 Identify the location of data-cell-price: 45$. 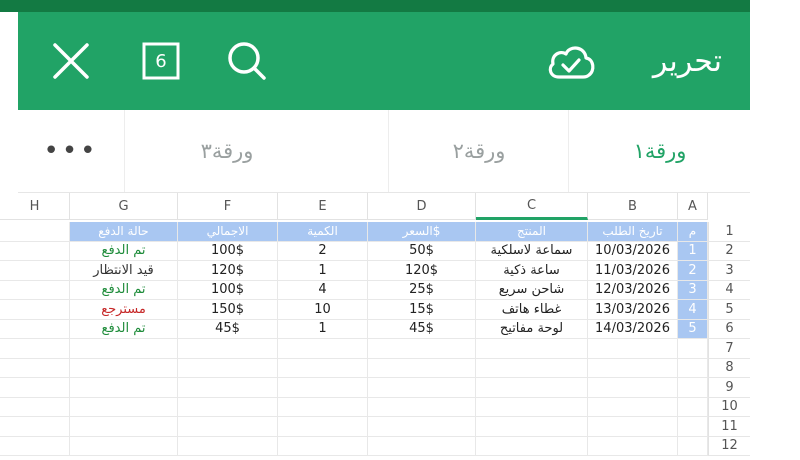
(422, 329).